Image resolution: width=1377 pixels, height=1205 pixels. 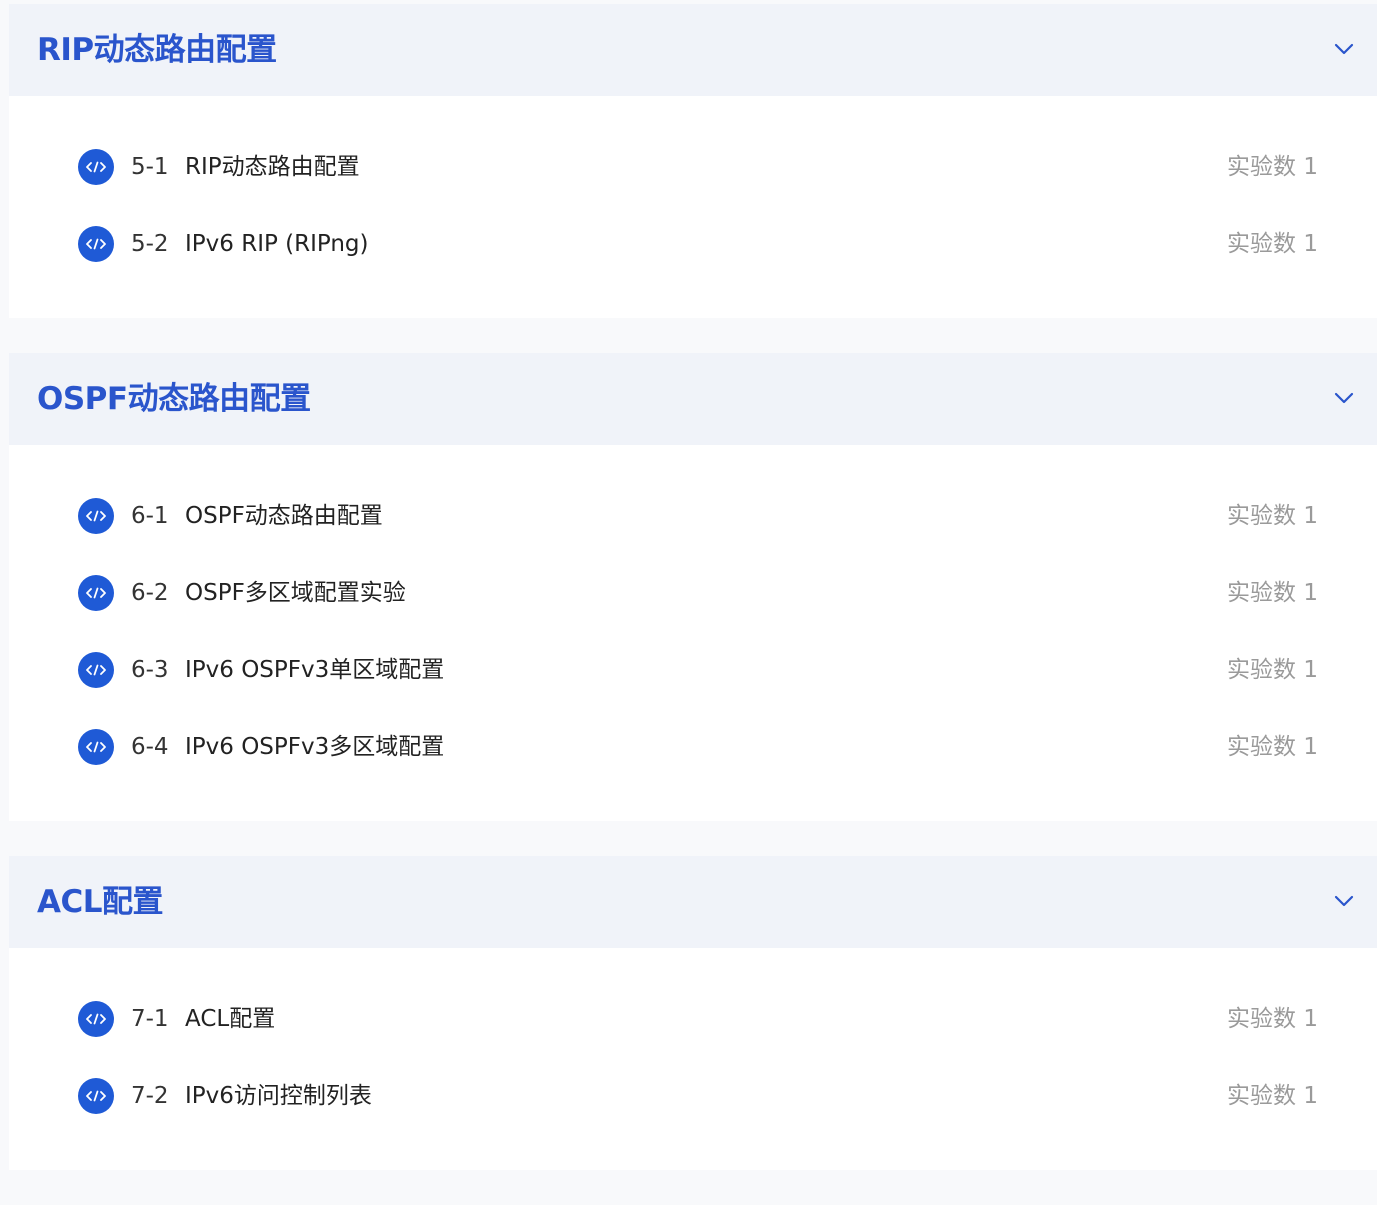 What do you see at coordinates (693, 167) in the screenshot?
I see `lesson-item: 5-1 RIP动态路由配置 实验数 1` at bounding box center [693, 167].